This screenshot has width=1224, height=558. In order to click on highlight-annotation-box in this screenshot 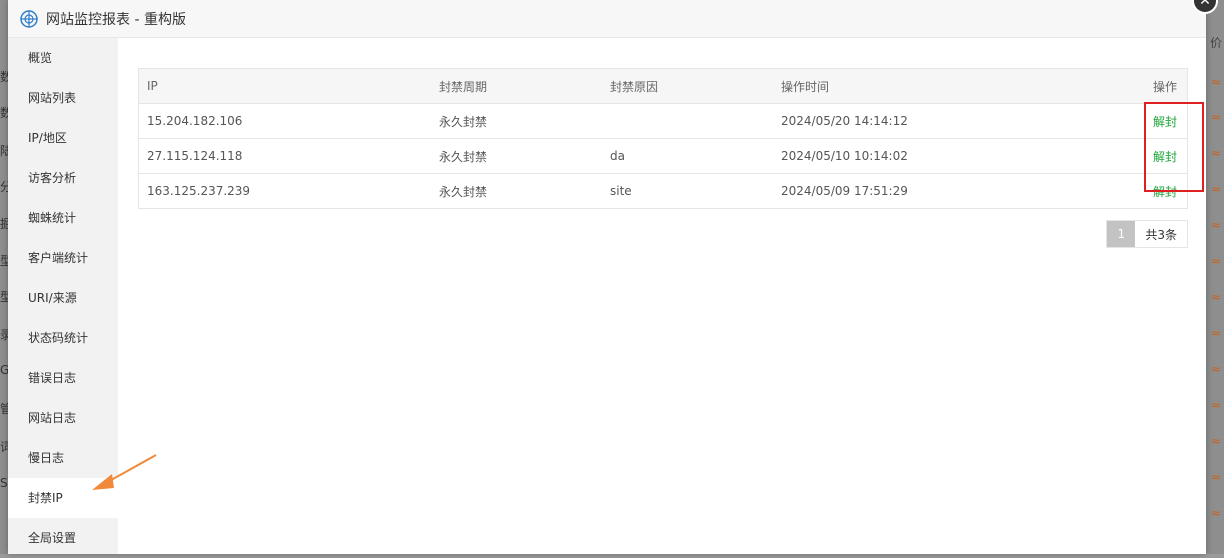, I will do `click(1174, 147)`.